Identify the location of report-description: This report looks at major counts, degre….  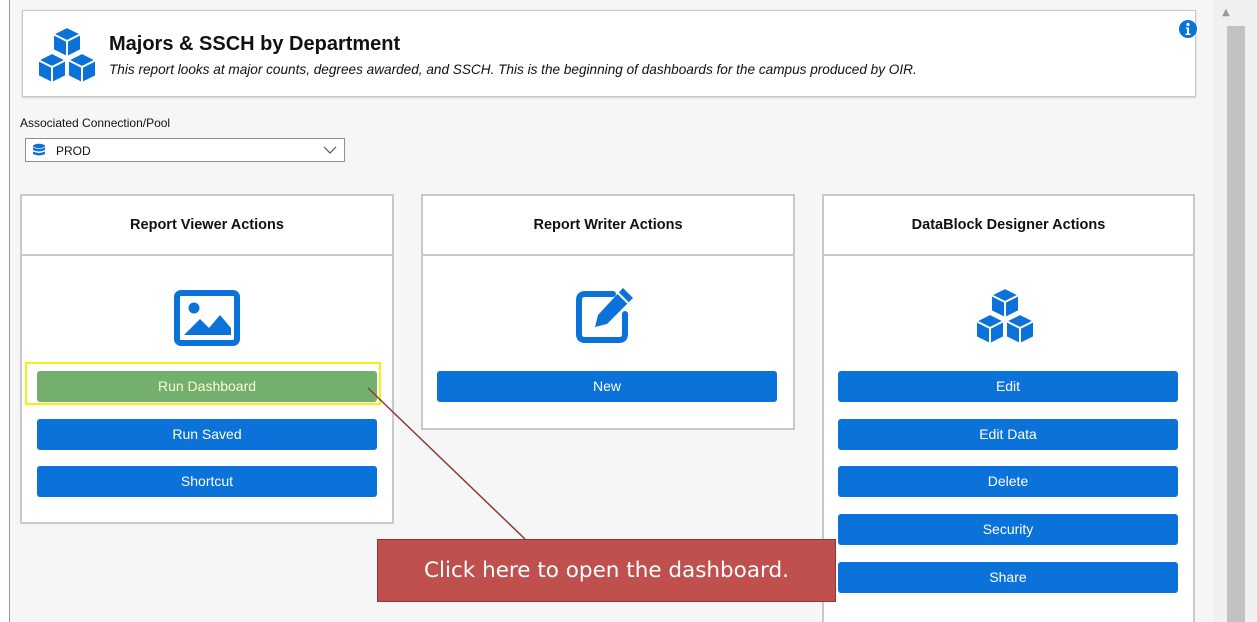
(513, 69).